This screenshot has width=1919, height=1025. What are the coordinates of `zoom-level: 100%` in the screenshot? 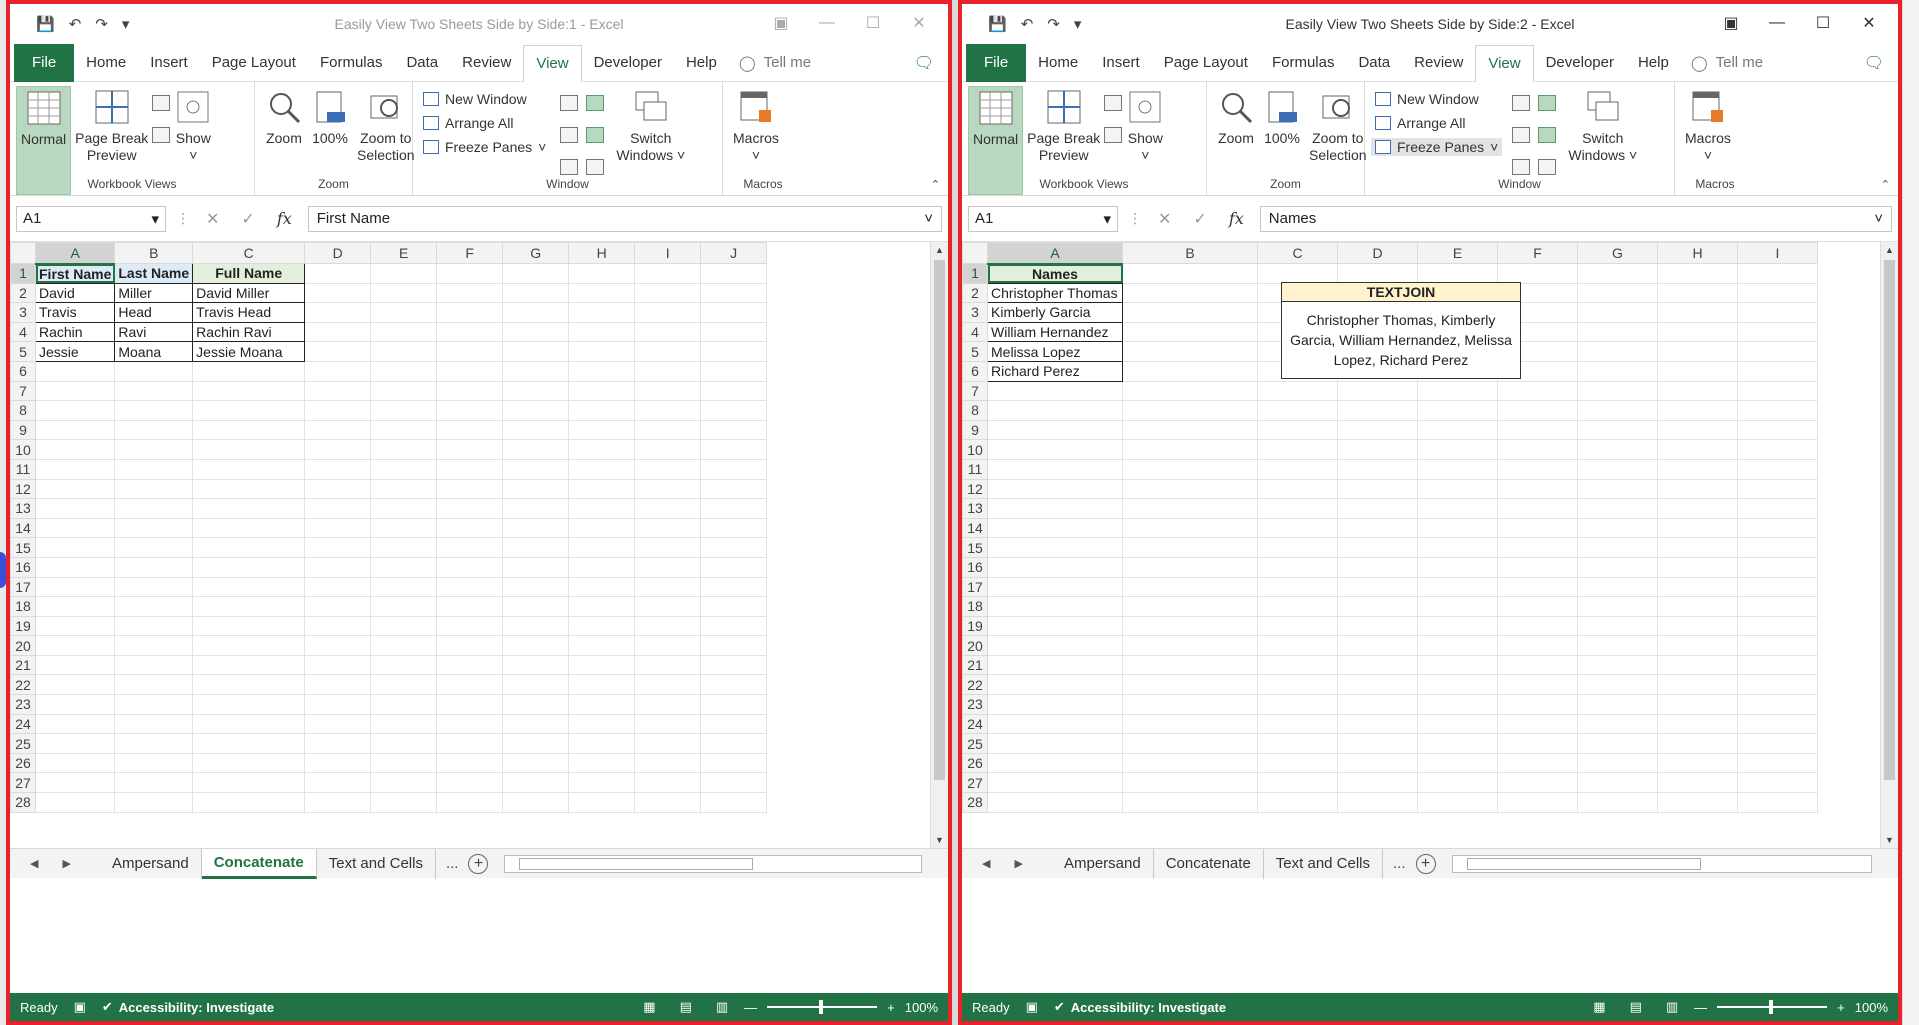 It's located at (921, 1007).